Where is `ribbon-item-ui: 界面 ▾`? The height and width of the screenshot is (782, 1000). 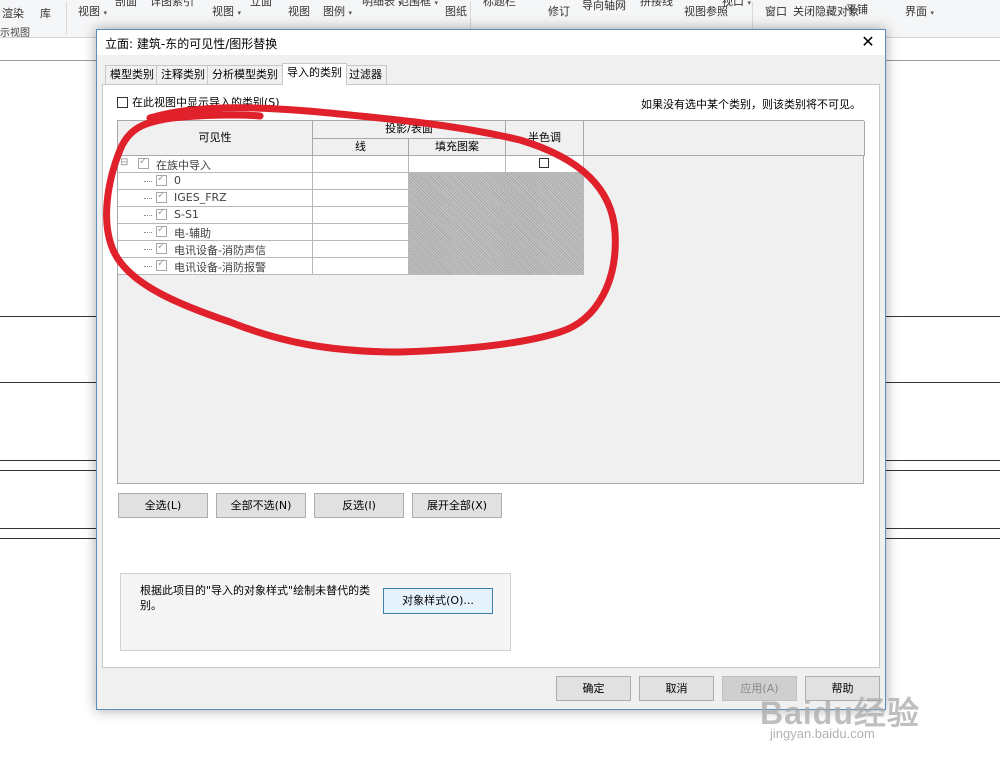 ribbon-item-ui: 界面 ▾ is located at coordinates (919, 12).